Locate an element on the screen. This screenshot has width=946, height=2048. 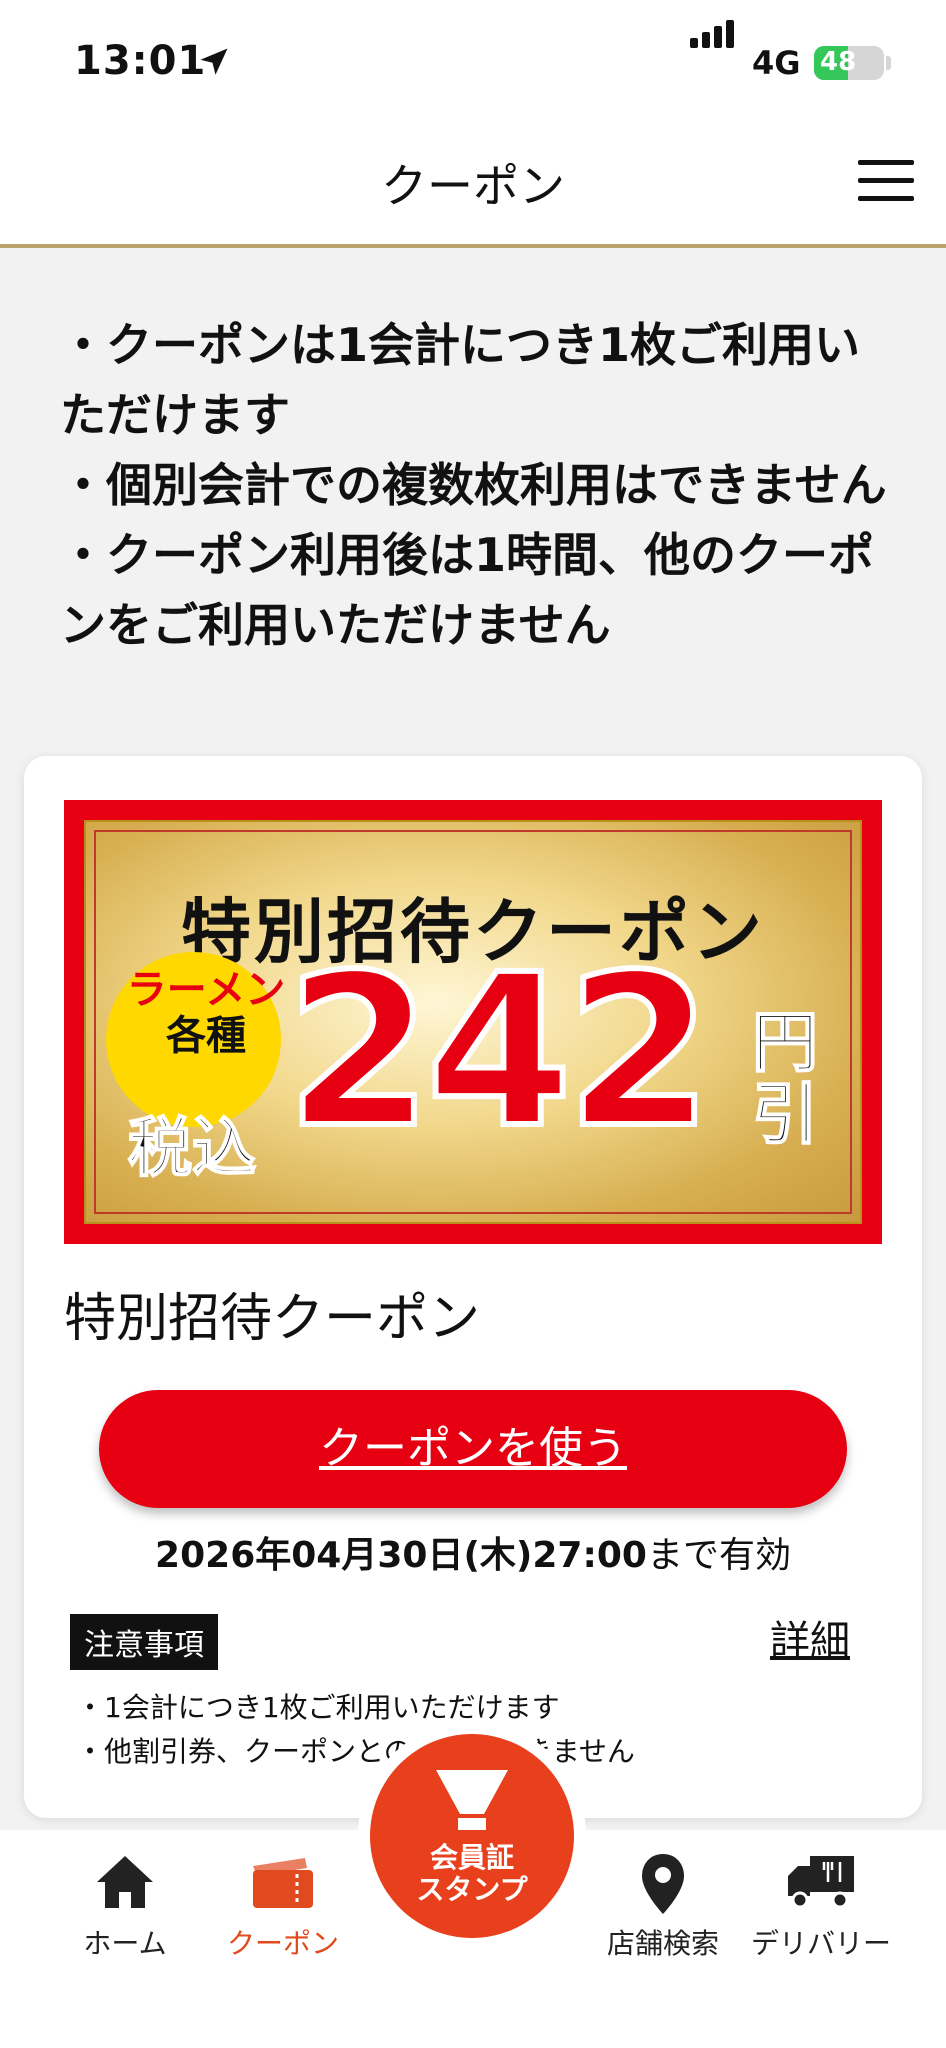
discount-amount: 242 is located at coordinates (499, 1051).